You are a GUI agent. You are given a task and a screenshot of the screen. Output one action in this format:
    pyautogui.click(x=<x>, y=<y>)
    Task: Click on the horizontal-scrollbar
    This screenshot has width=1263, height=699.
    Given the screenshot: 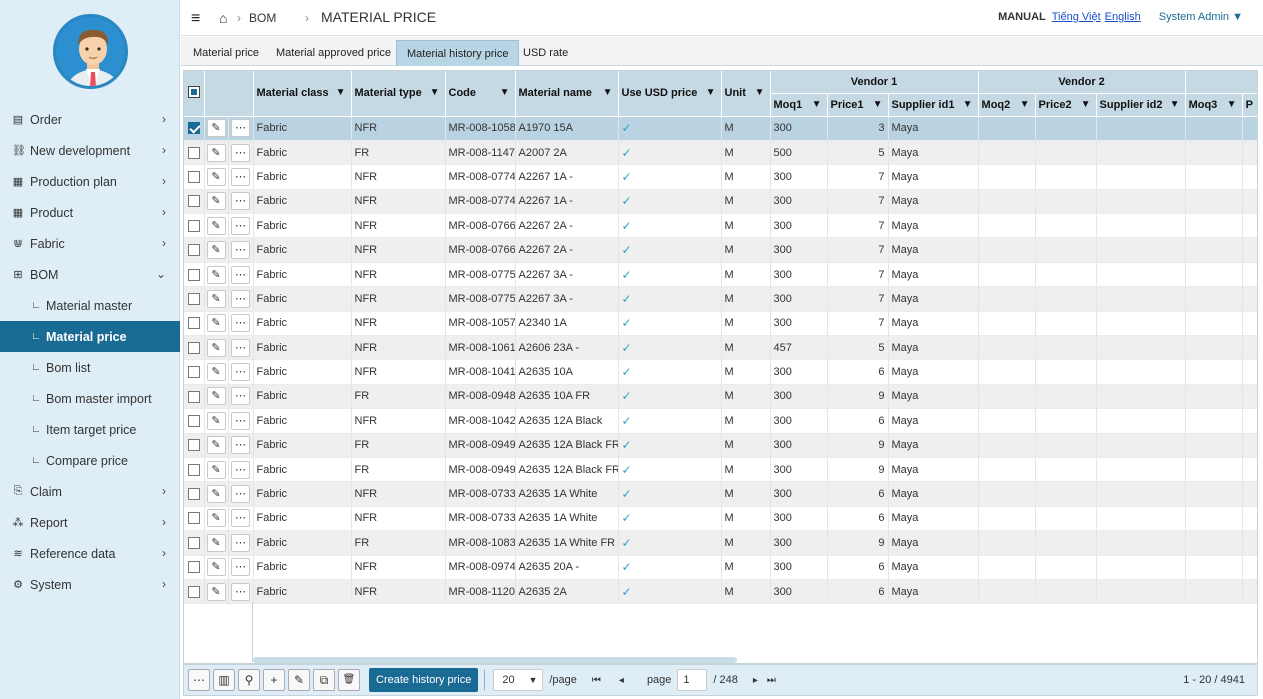 What is the action you would take?
    pyautogui.click(x=495, y=660)
    